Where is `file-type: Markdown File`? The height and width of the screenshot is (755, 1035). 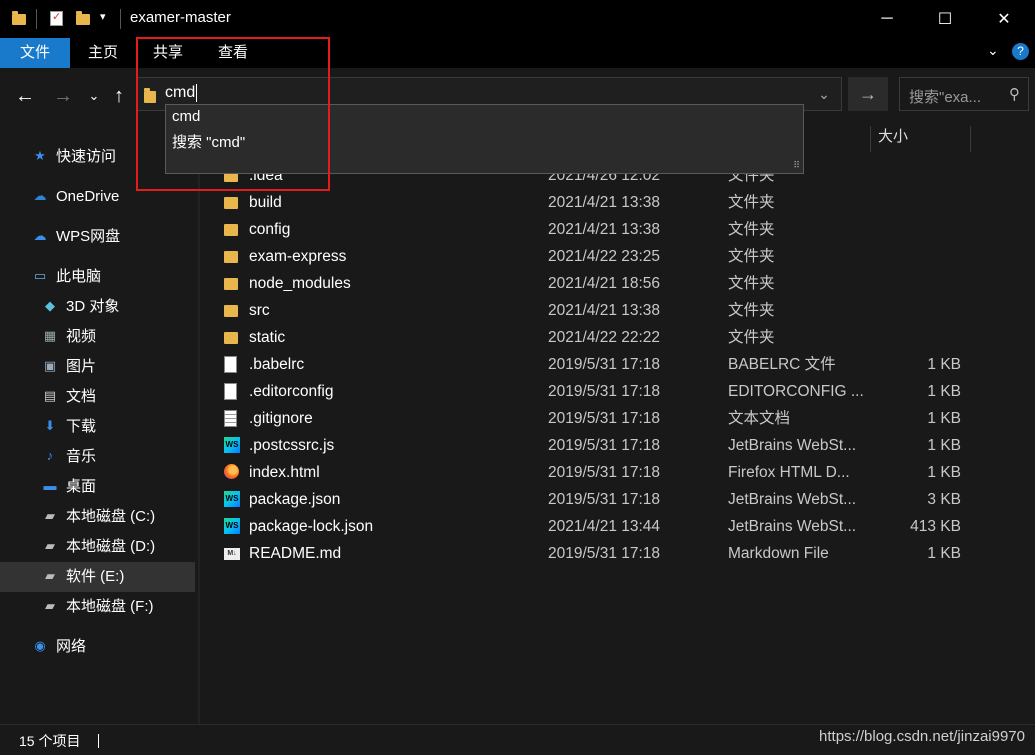
file-type: Markdown File is located at coordinates (778, 553).